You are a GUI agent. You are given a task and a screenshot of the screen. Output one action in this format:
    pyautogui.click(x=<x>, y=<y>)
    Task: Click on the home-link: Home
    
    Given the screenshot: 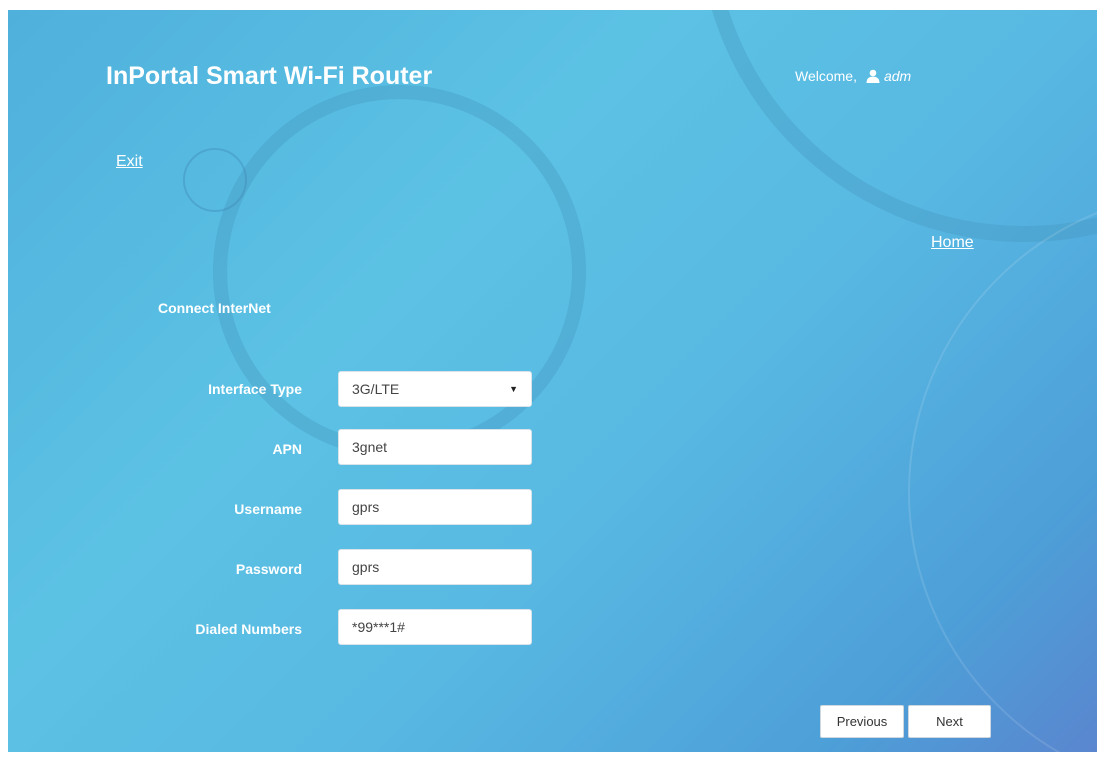 What is the action you would take?
    pyautogui.click(x=952, y=243)
    